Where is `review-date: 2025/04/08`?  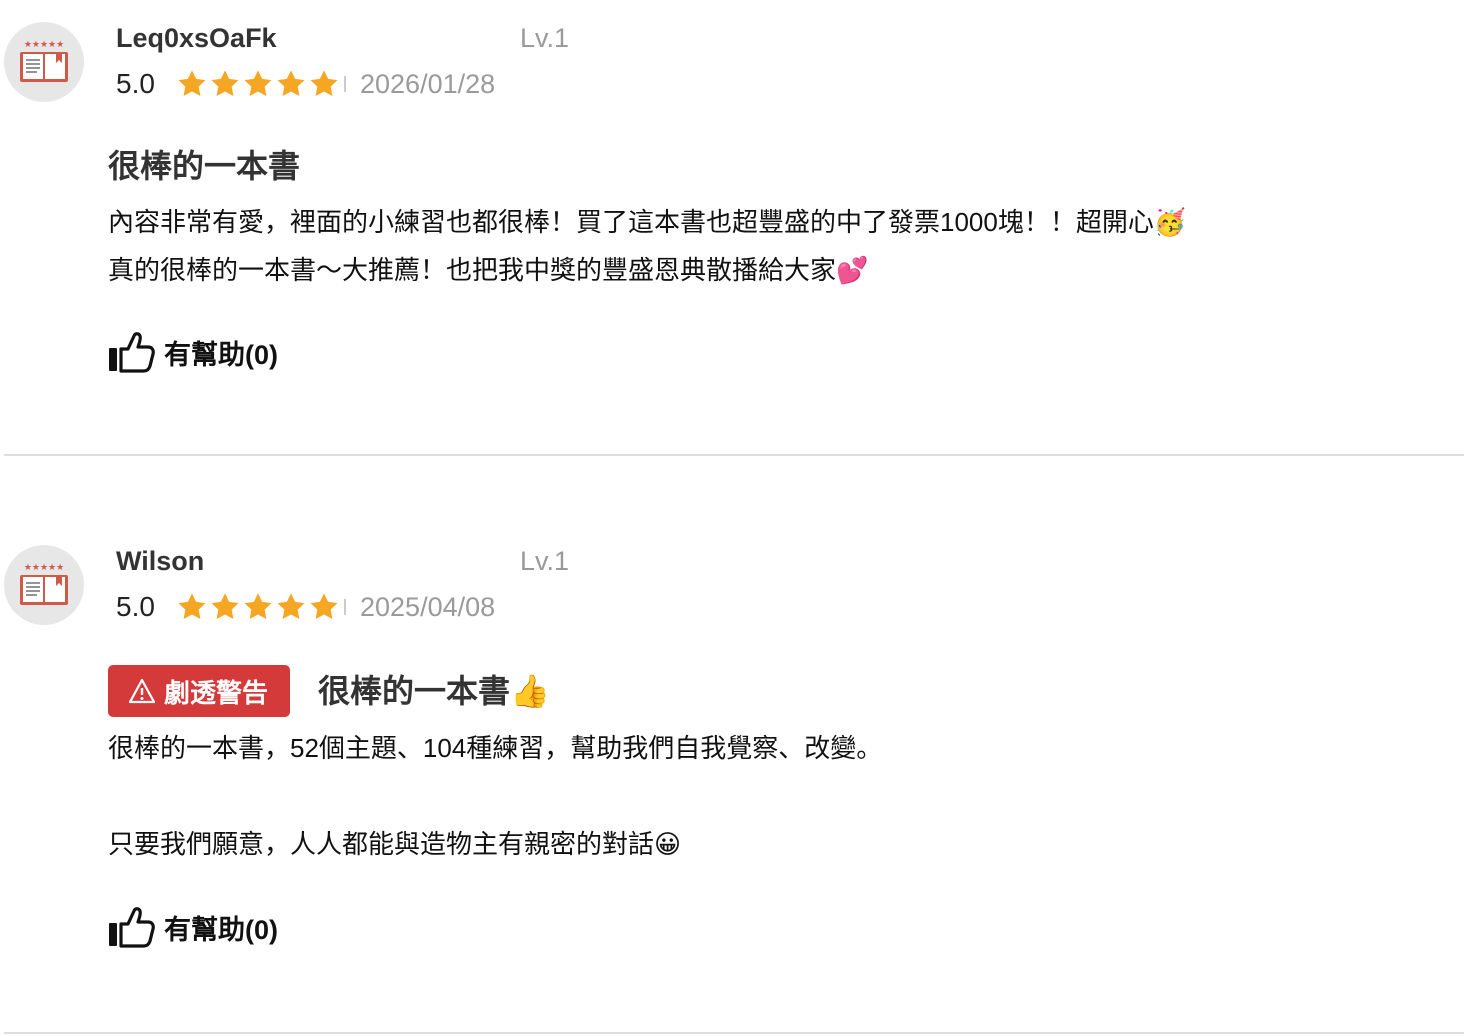 review-date: 2025/04/08 is located at coordinates (428, 607).